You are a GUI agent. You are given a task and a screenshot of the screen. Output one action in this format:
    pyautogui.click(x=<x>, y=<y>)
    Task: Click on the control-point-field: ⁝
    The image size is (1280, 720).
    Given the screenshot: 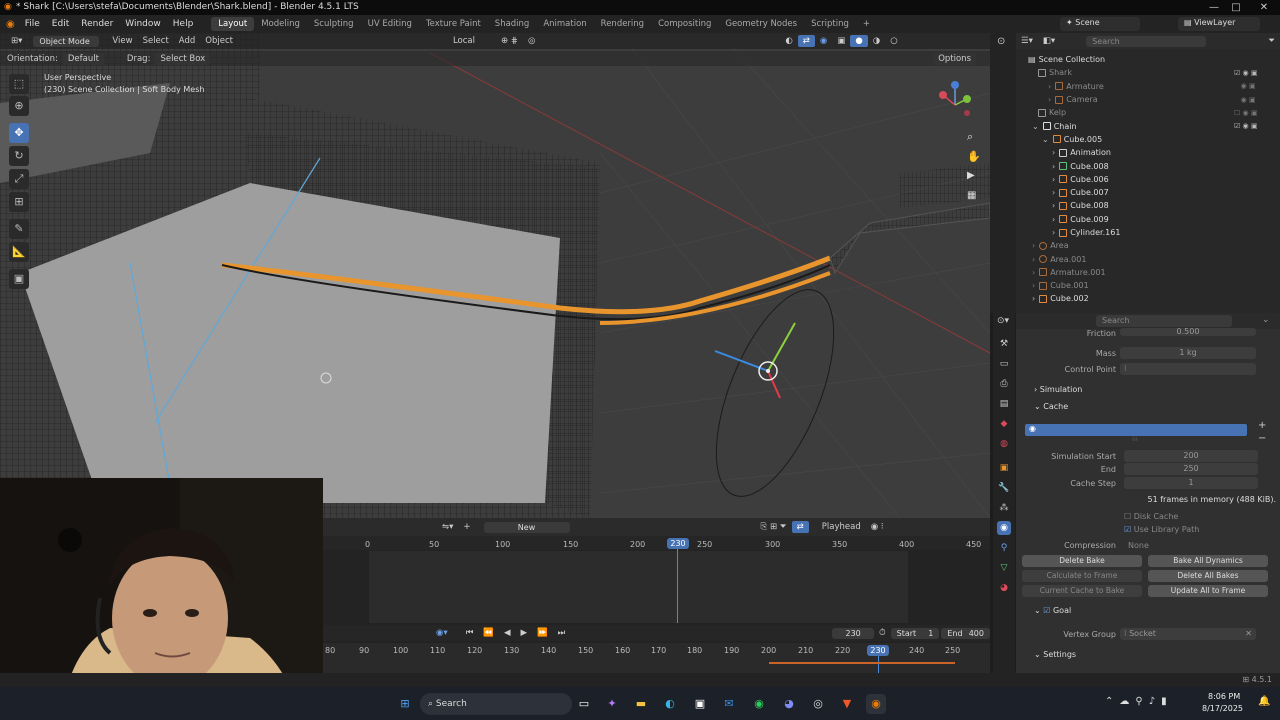 What is the action you would take?
    pyautogui.click(x=1188, y=369)
    